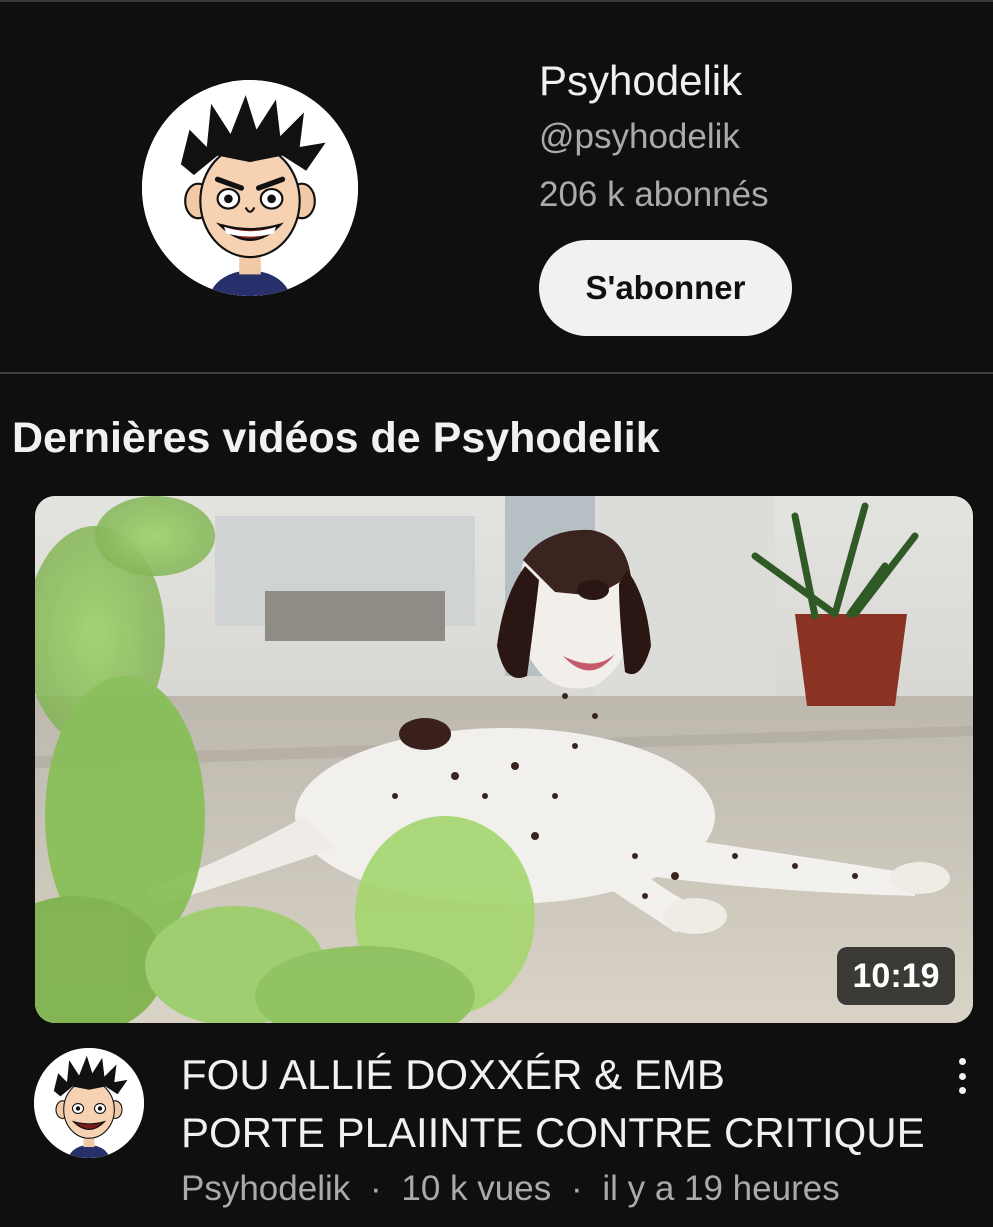 This screenshot has height=1227, width=993. I want to click on subscriber-count: 206 k abonnés, so click(654, 194).